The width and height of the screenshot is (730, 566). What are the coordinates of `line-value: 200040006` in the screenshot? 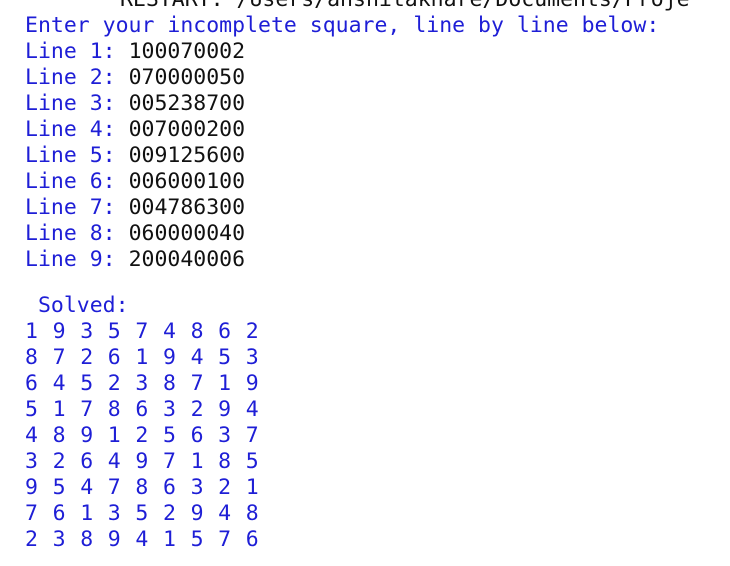 It's located at (187, 259).